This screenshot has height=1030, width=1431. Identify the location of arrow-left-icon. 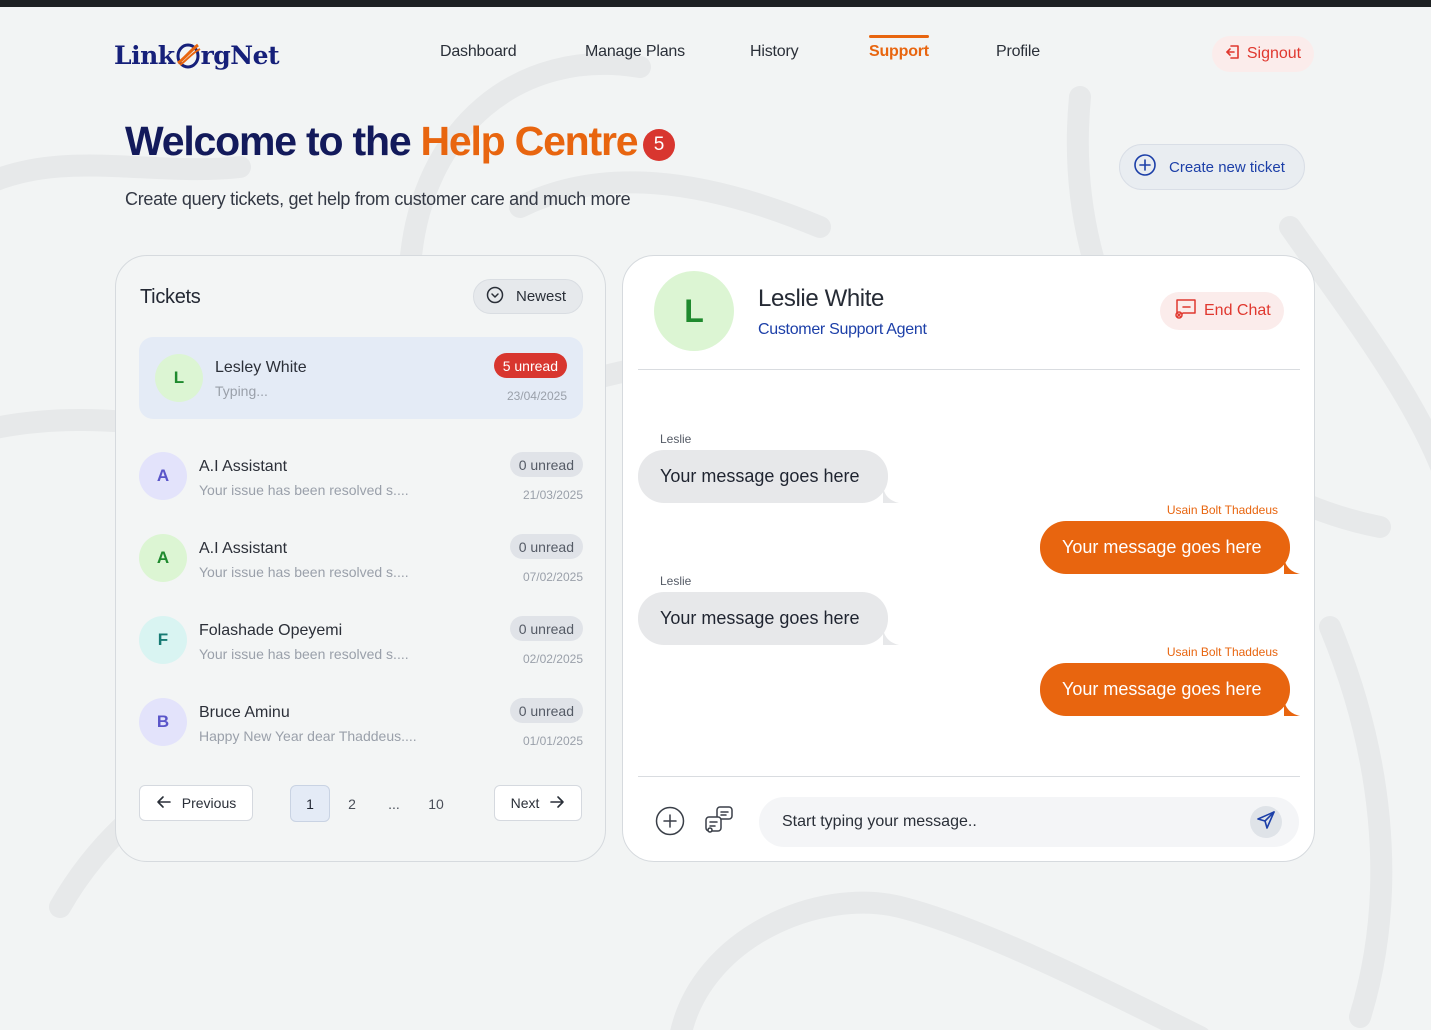
(164, 803).